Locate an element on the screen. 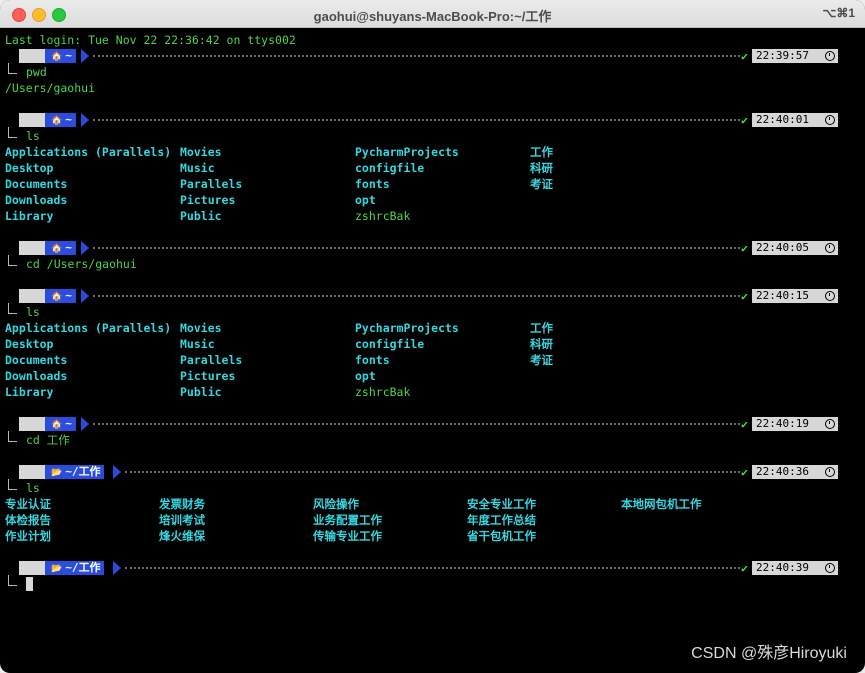 This screenshot has width=865, height=673. ls-entry: Pictures is located at coordinates (208, 200).